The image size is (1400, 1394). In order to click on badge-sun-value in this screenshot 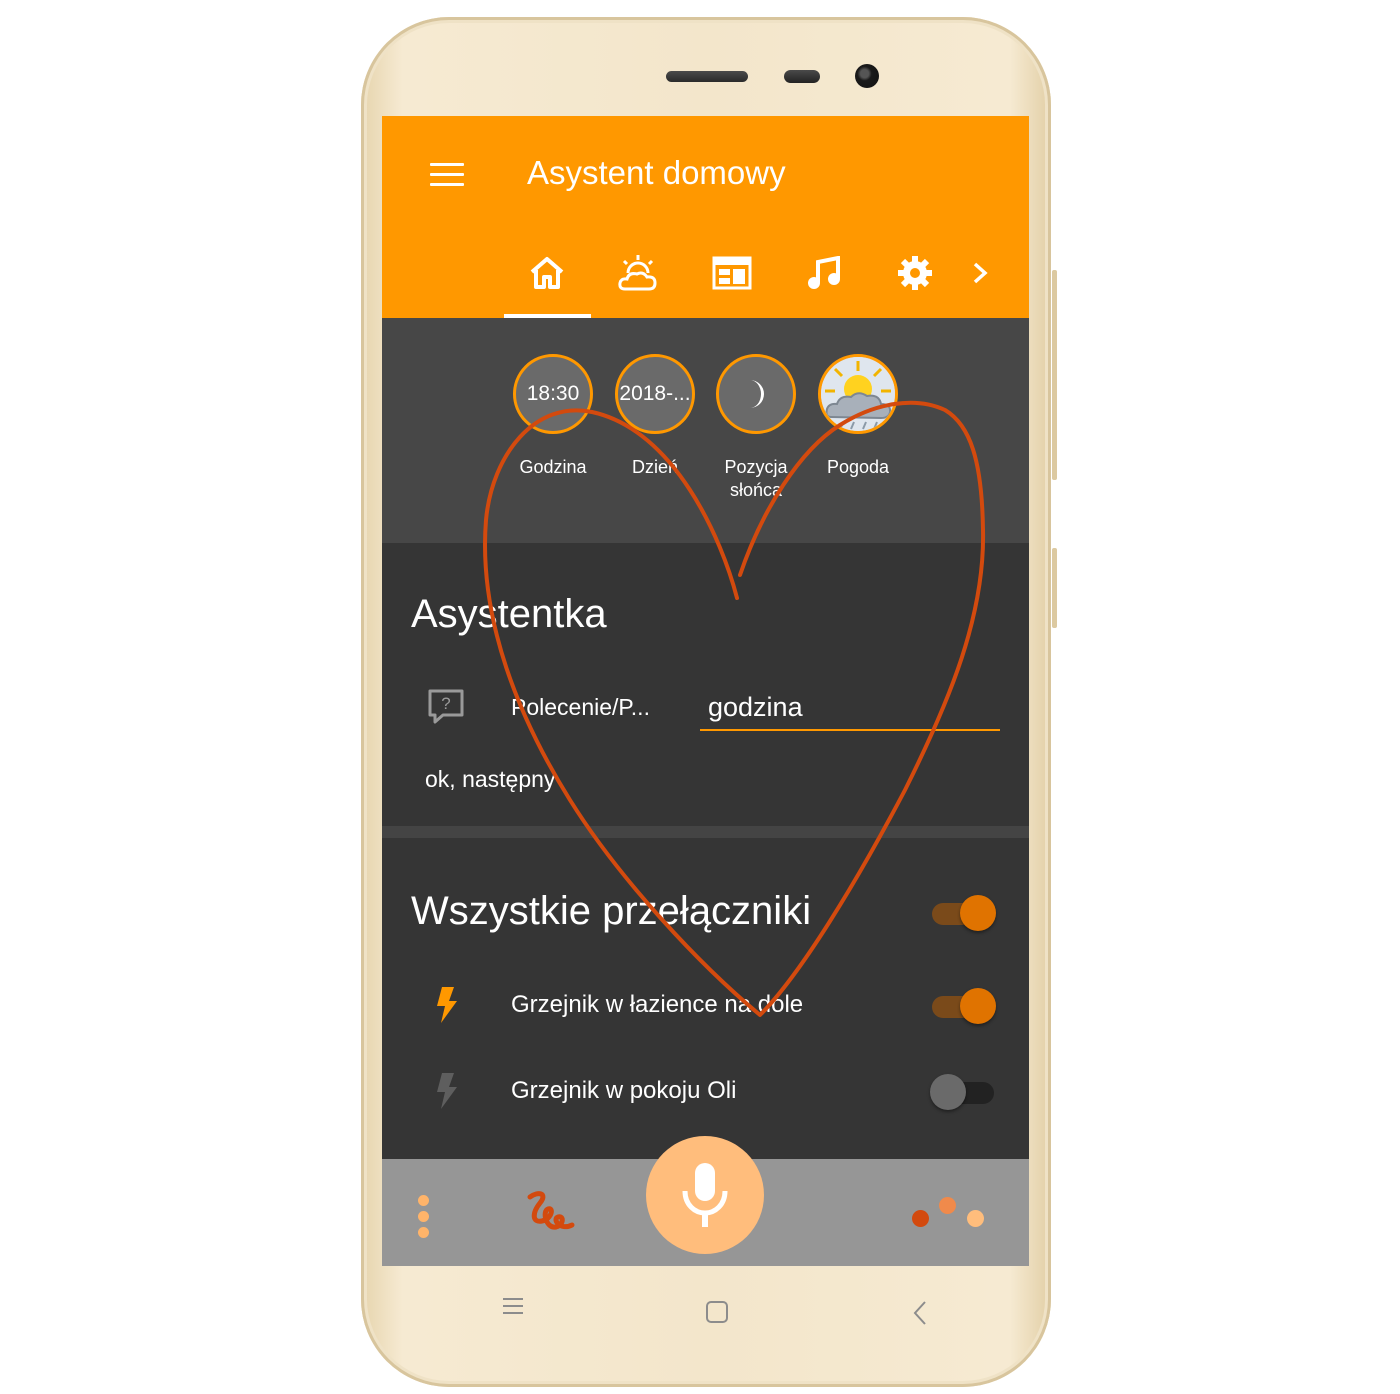, I will do `click(756, 394)`.